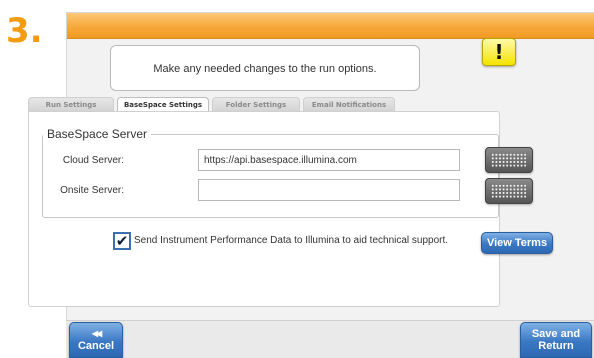 This screenshot has width=594, height=358. Describe the element at coordinates (97, 134) in the screenshot. I see `basespace-server-legend: BaseSpace Server` at that location.